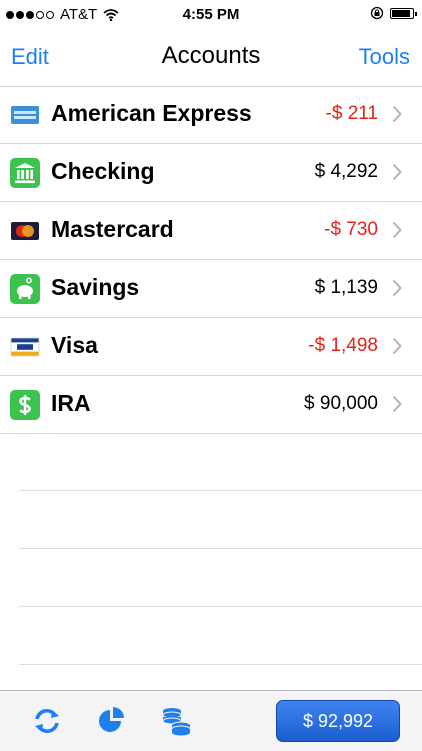  Describe the element at coordinates (401, 13) in the screenshot. I see `battery-fill` at that location.